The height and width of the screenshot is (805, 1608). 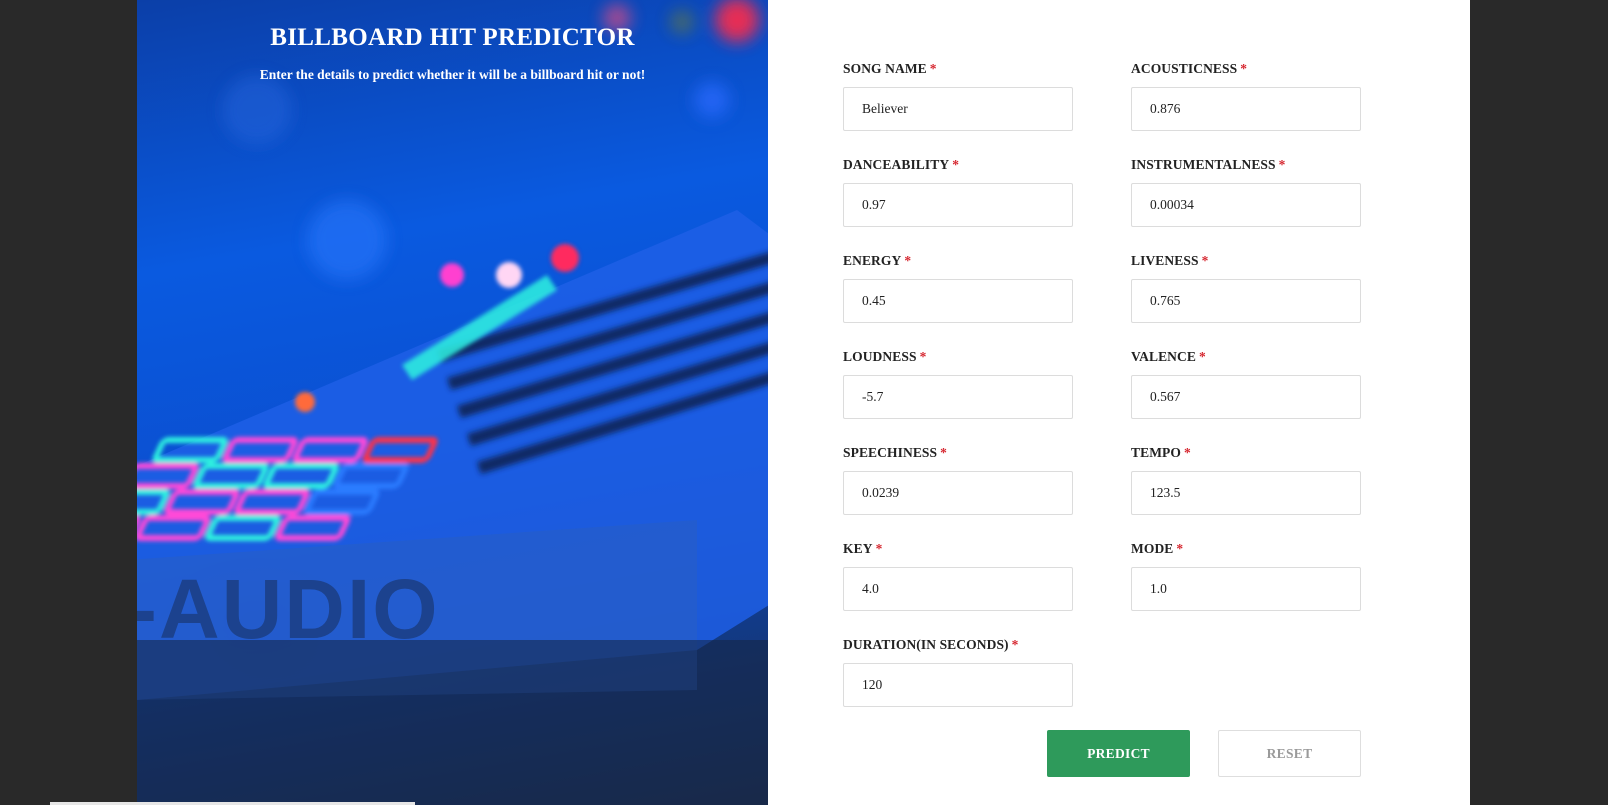 I want to click on energy-field-group: ENERGY *, so click(x=959, y=287).